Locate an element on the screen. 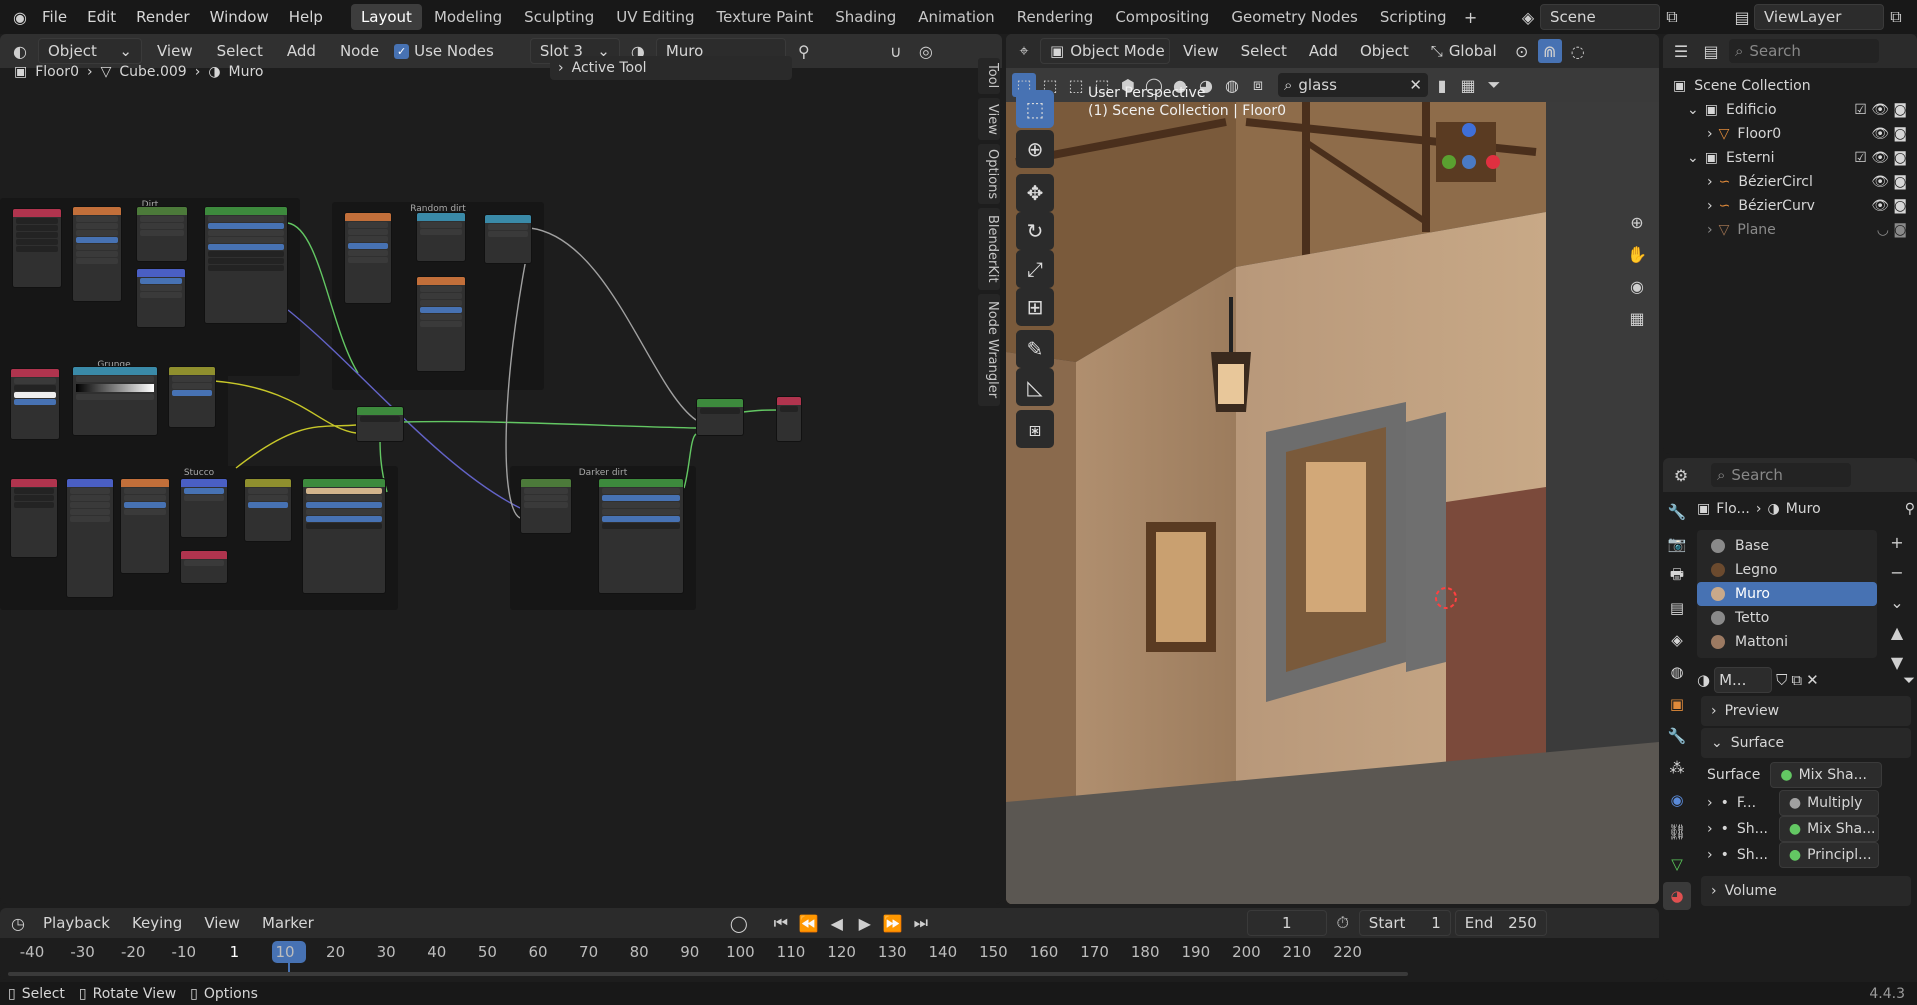 The width and height of the screenshot is (1917, 1005). node-mix is located at coordinates (268, 510).